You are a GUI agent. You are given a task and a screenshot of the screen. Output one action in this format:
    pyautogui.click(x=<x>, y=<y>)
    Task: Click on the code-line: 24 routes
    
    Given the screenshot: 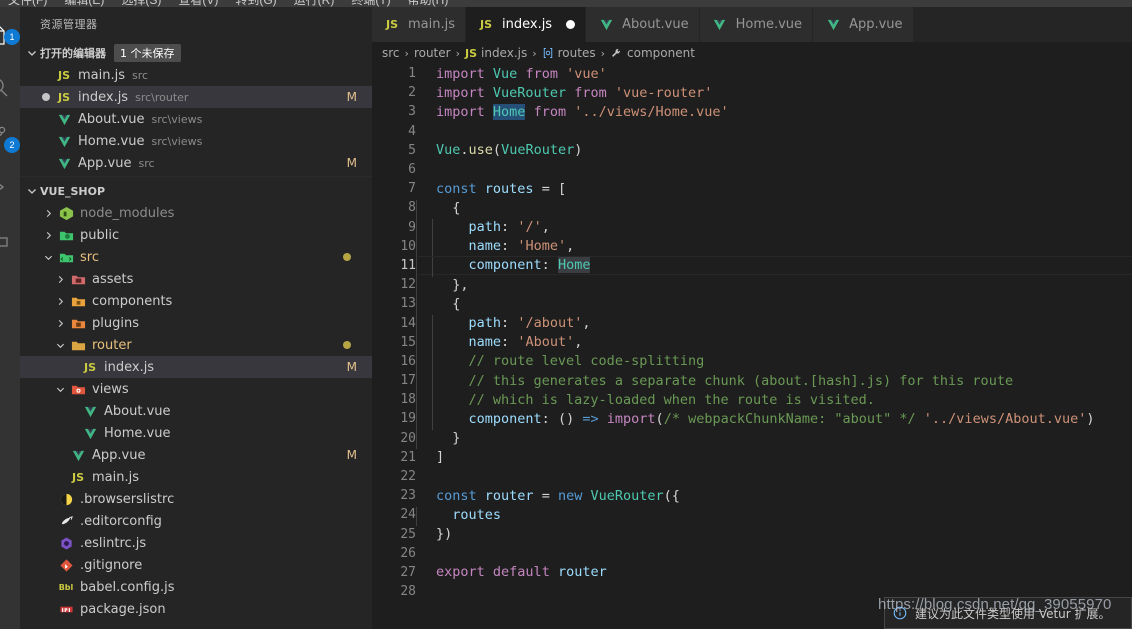 What is the action you would take?
    pyautogui.click(x=752, y=516)
    